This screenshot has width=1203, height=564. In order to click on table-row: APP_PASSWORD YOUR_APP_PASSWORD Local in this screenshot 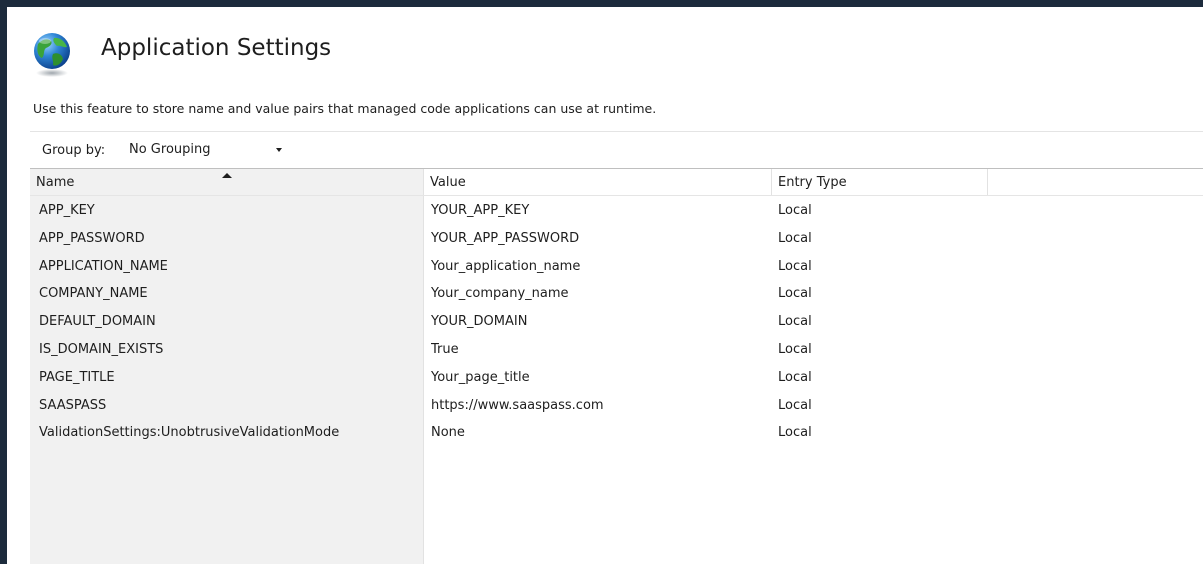, I will do `click(616, 239)`.